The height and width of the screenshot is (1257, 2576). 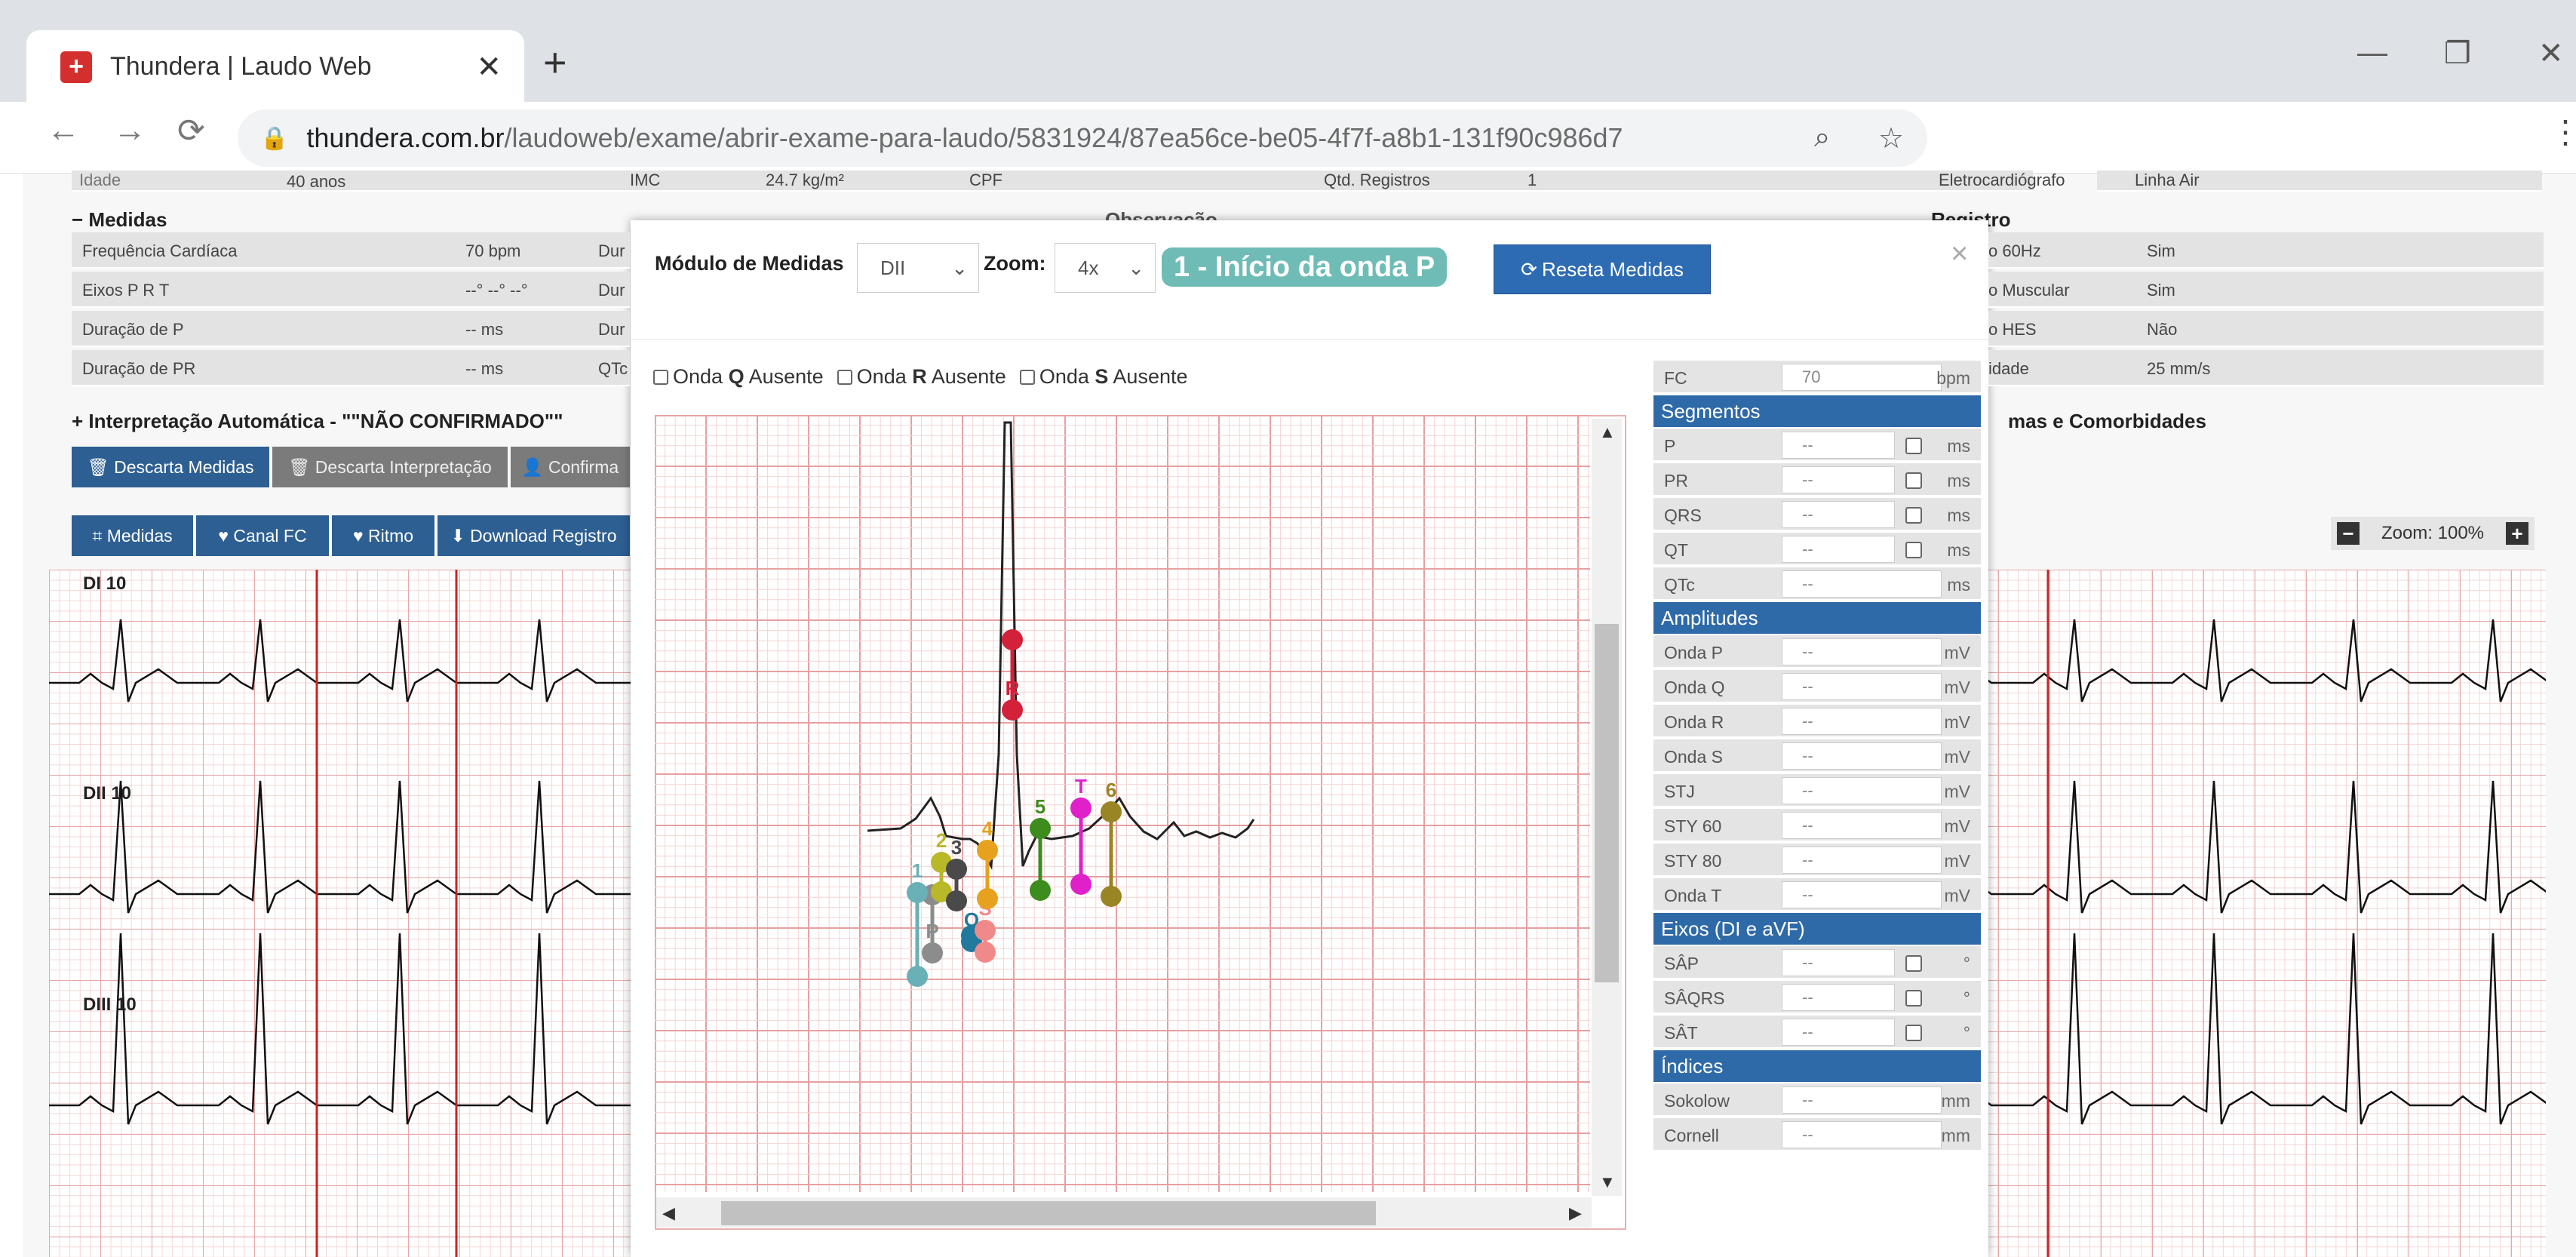 What do you see at coordinates (1575, 1213) in the screenshot?
I see `scroll-right-icon: ▶` at bounding box center [1575, 1213].